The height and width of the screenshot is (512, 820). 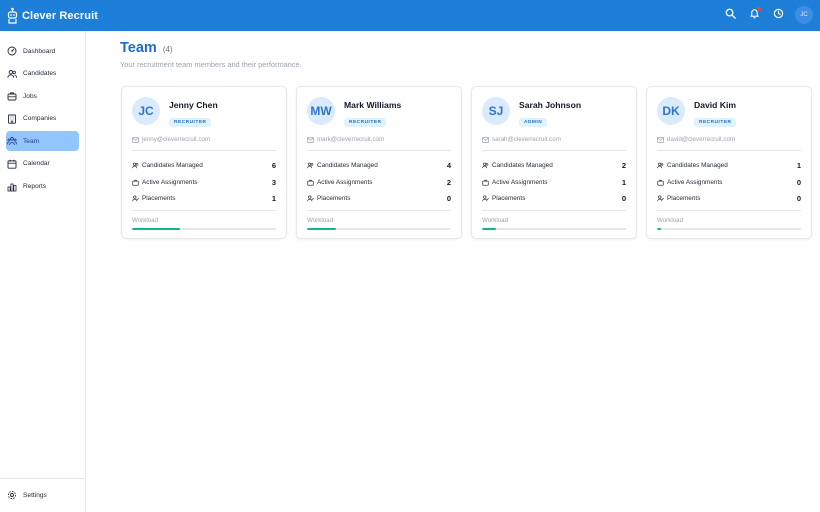 I want to click on bar-chart-icon, so click(x=12, y=187).